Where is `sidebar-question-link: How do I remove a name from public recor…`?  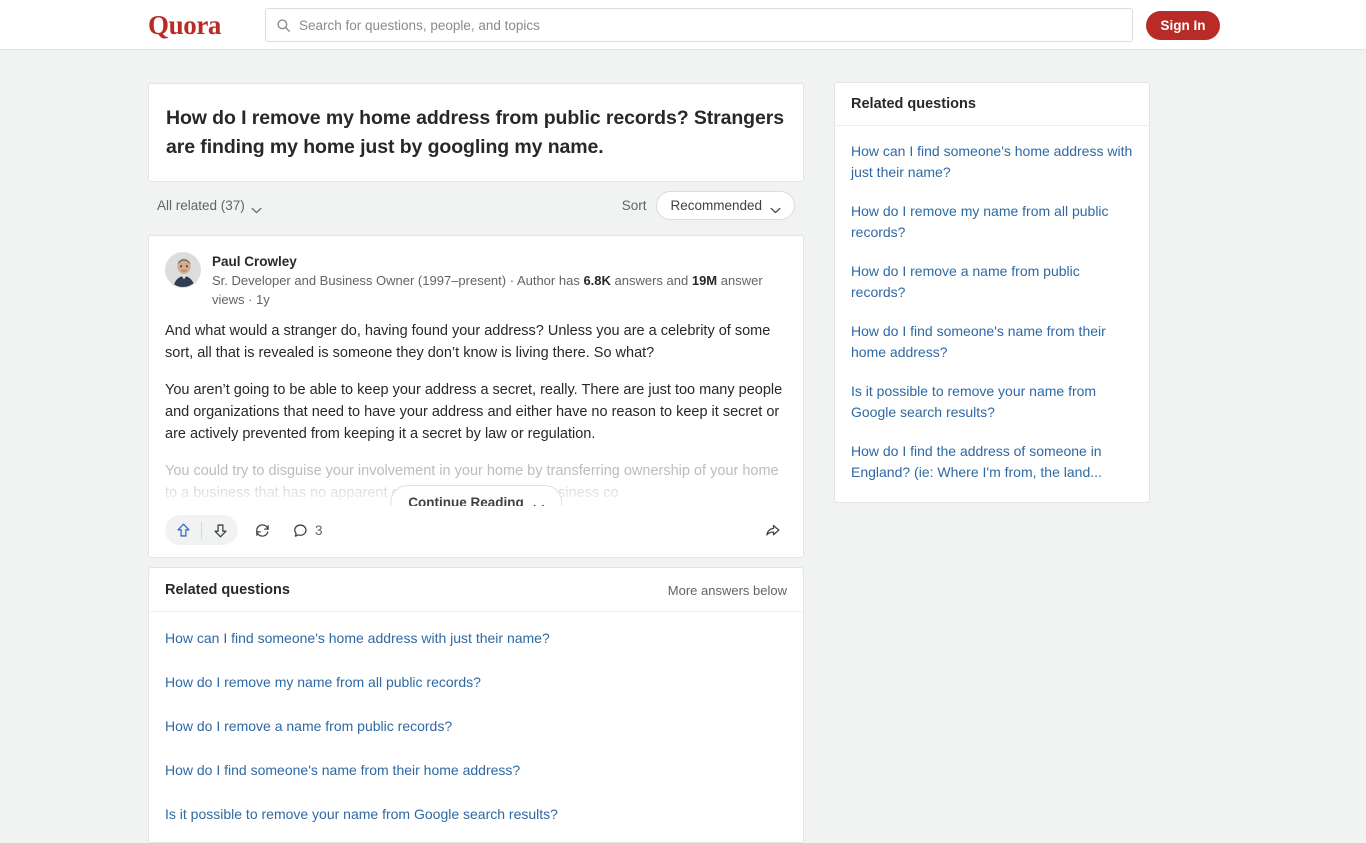
sidebar-question-link: How do I remove a name from public recor… is located at coordinates (992, 282).